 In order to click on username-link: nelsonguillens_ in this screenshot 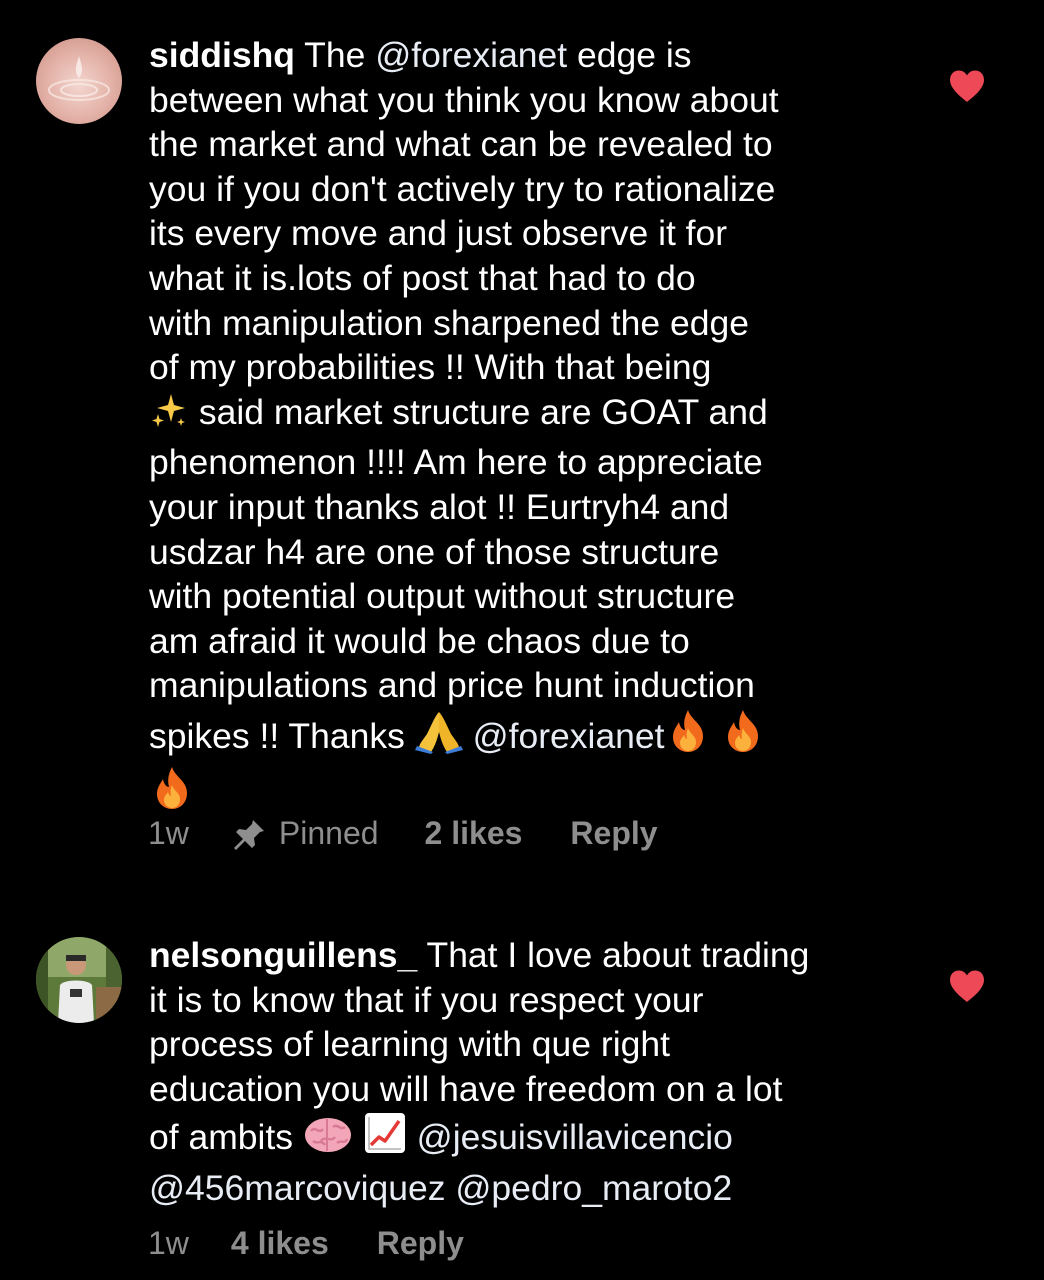, I will do `click(283, 955)`.